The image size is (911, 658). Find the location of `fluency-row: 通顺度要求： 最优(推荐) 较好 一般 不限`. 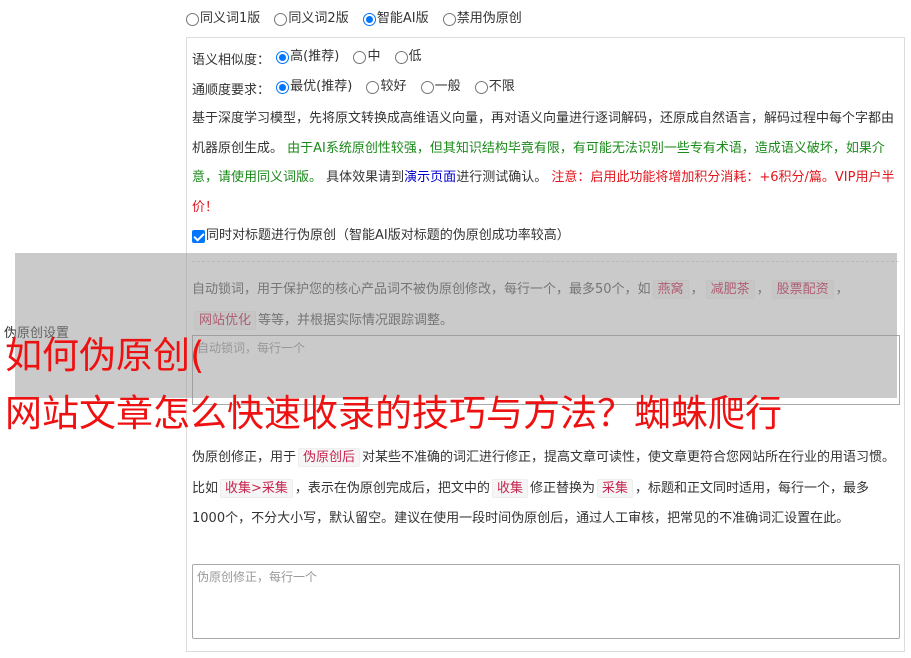

fluency-row: 通顺度要求： 最优(推荐) 较好 一般 不限 is located at coordinates (358, 89).